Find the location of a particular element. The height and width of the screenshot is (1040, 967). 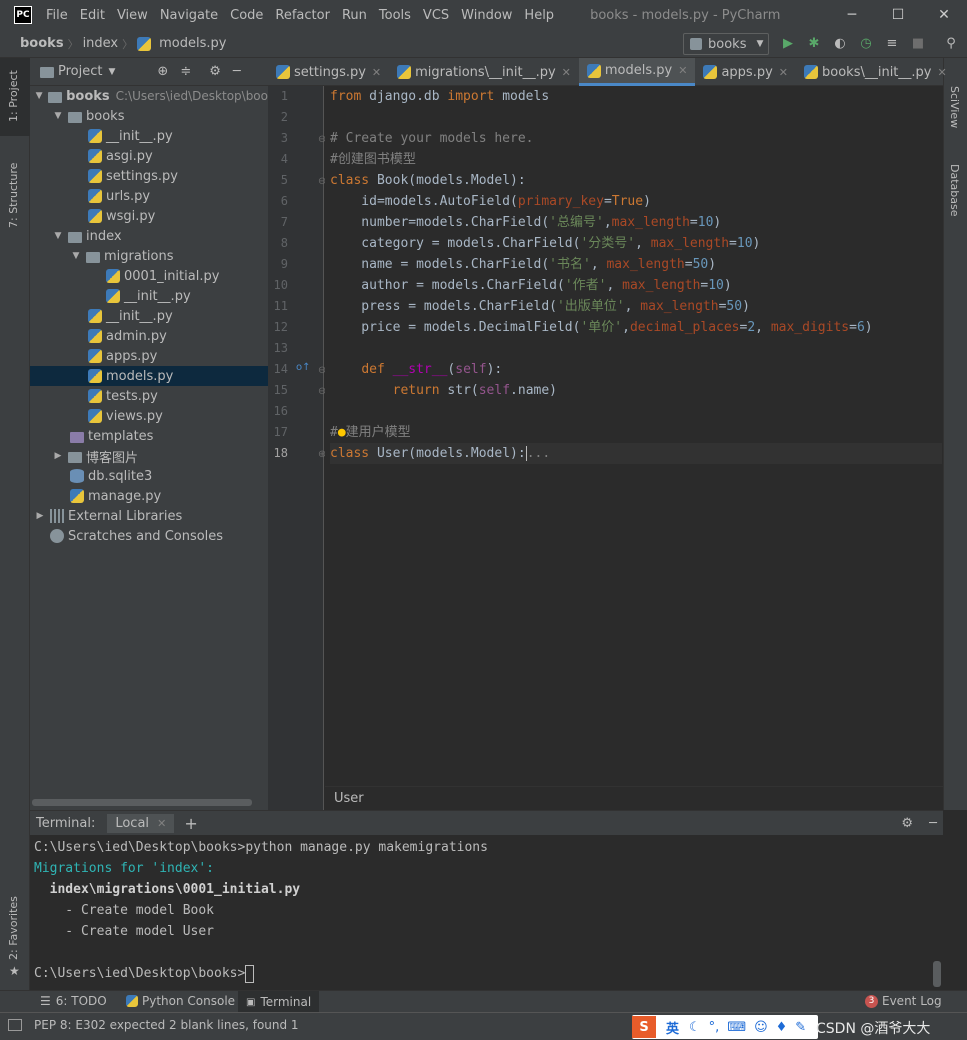

tree-item-urls: urls.py is located at coordinates (149, 196).